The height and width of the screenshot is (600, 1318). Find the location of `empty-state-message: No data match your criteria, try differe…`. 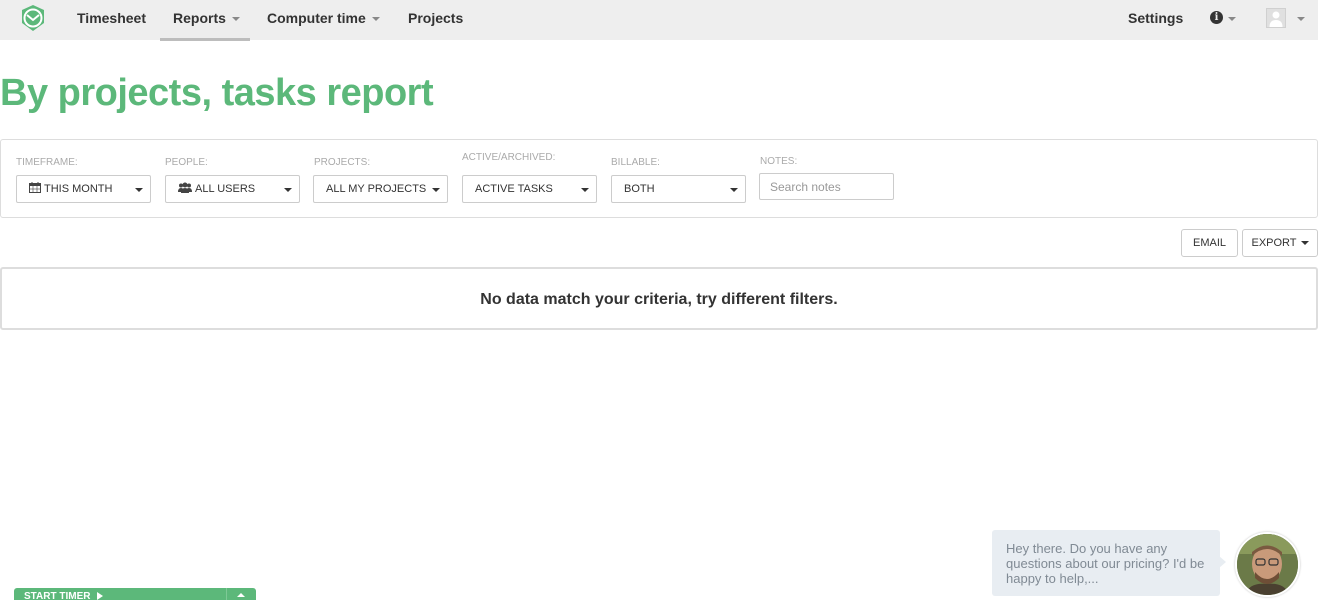

empty-state-message: No data match your criteria, try differe… is located at coordinates (659, 299).